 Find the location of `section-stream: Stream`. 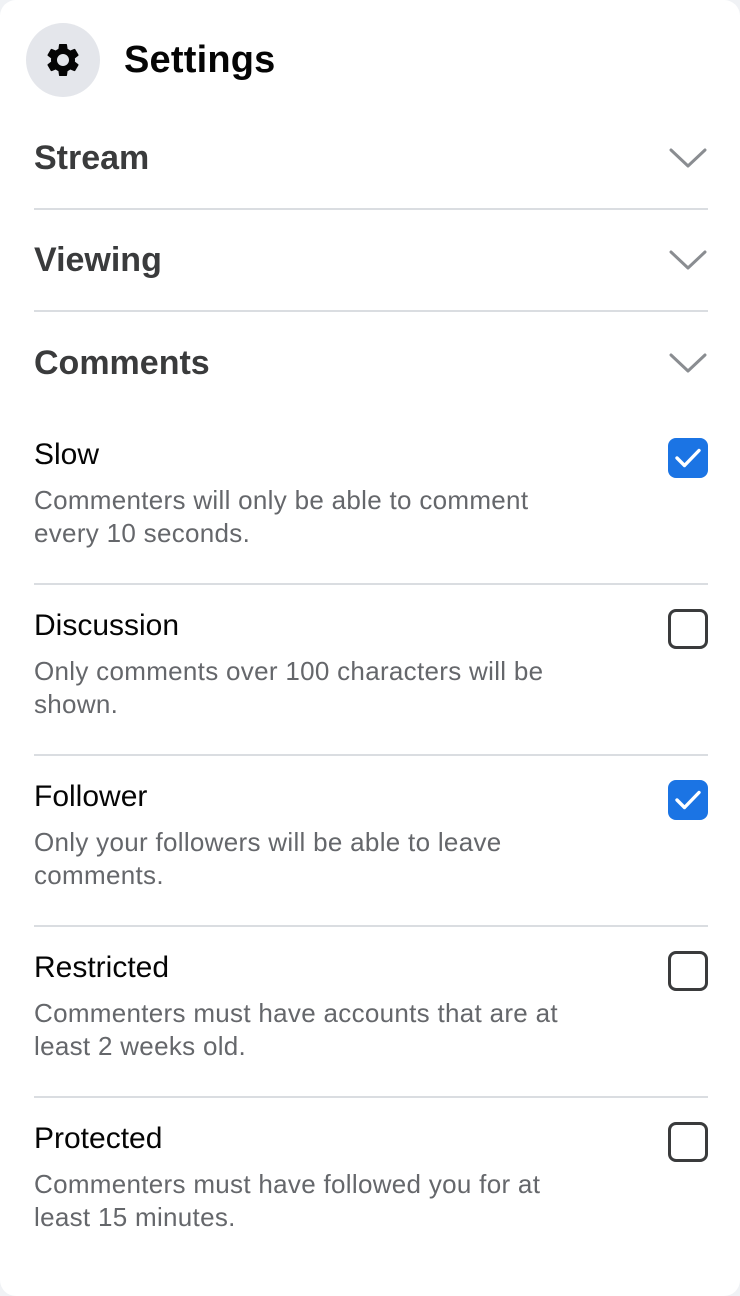

section-stream: Stream is located at coordinates (371, 159).